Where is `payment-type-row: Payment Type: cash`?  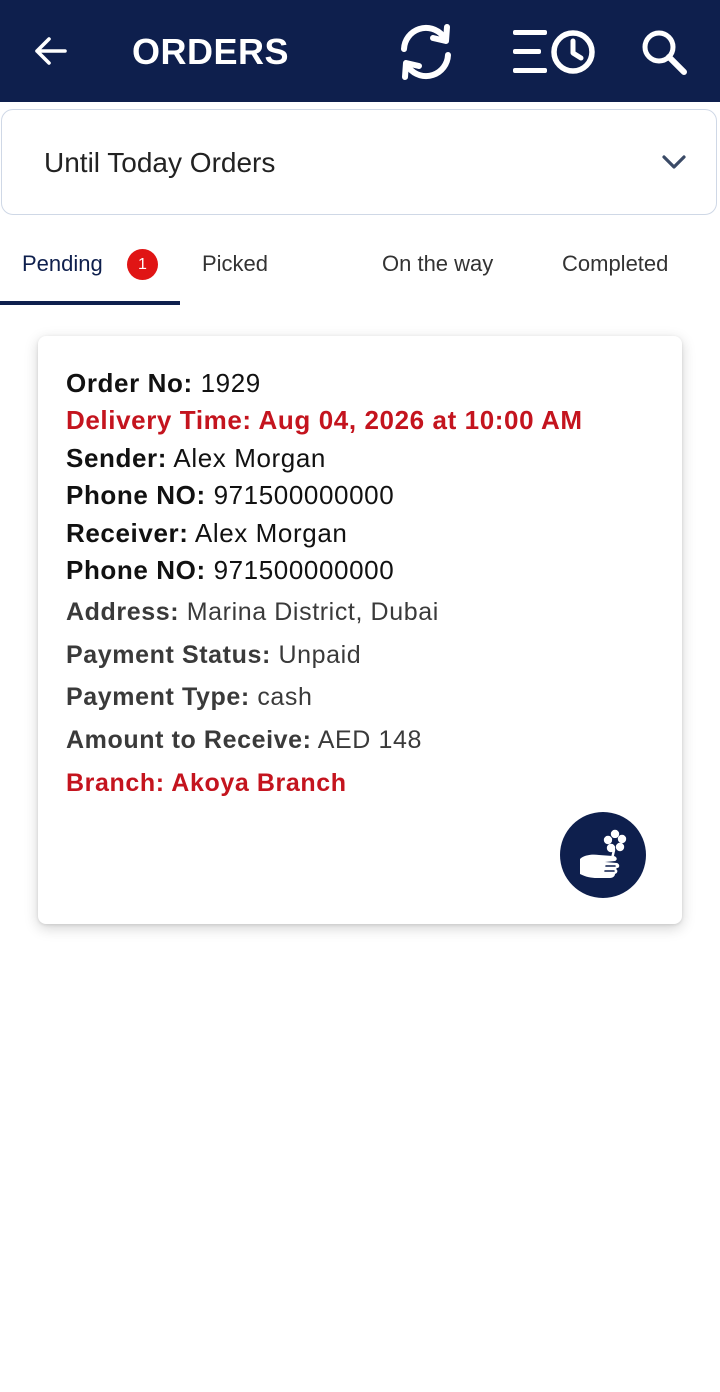
payment-type-row: Payment Type: cash is located at coordinates (189, 697).